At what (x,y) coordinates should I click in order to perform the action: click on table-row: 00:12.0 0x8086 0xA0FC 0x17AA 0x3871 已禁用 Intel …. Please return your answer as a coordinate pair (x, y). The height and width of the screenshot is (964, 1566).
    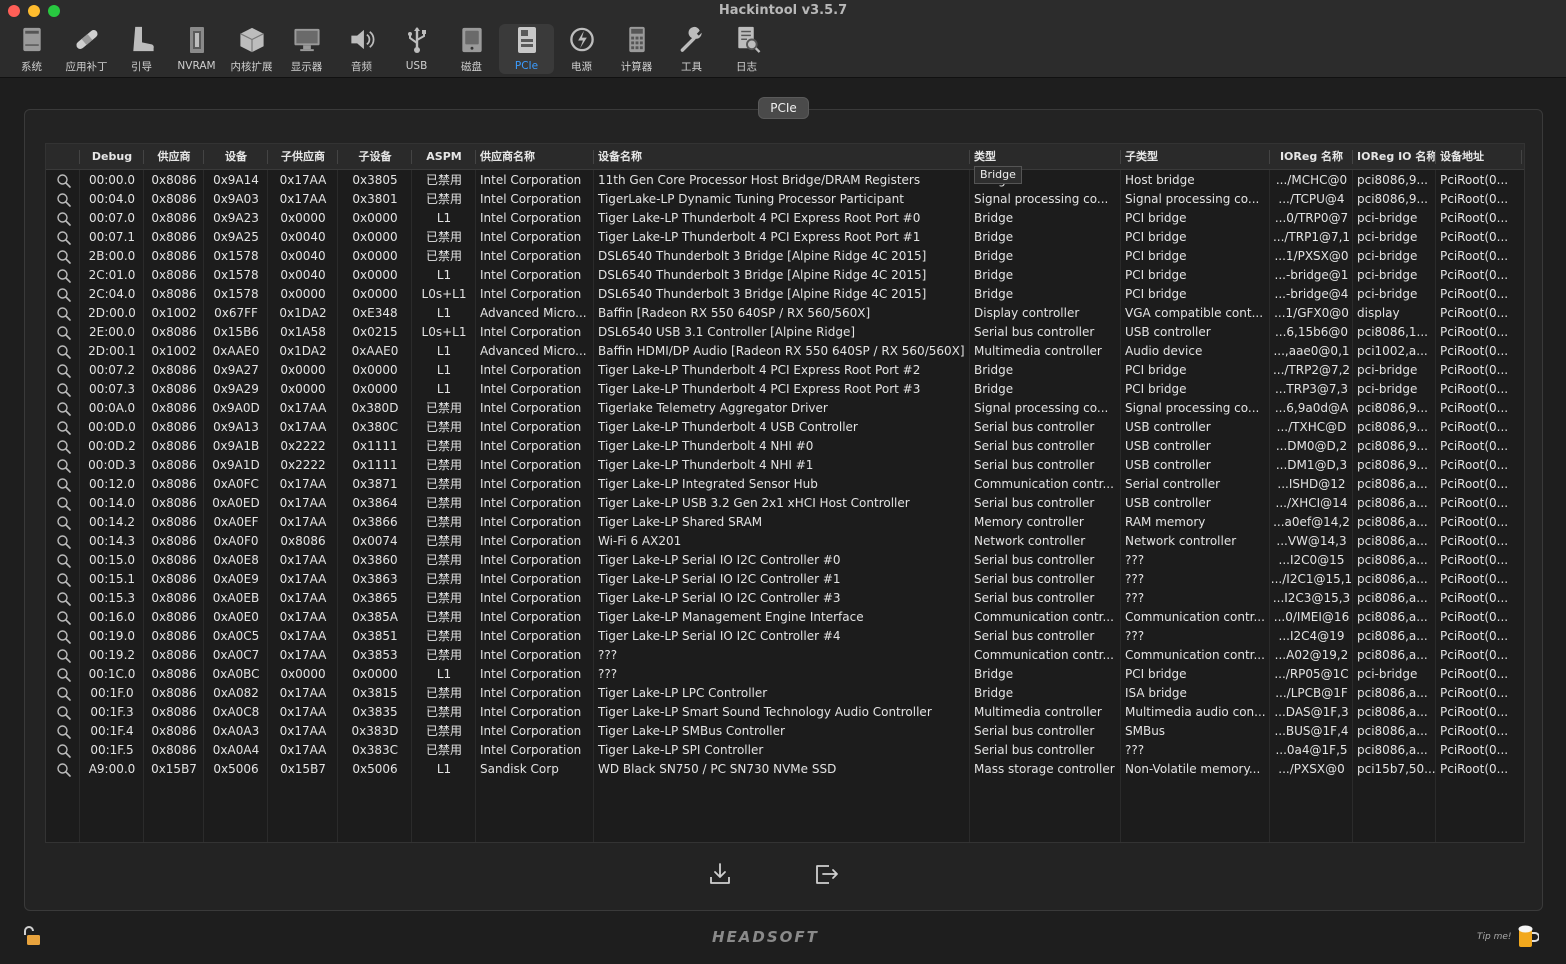
    Looking at the image, I should click on (785, 484).